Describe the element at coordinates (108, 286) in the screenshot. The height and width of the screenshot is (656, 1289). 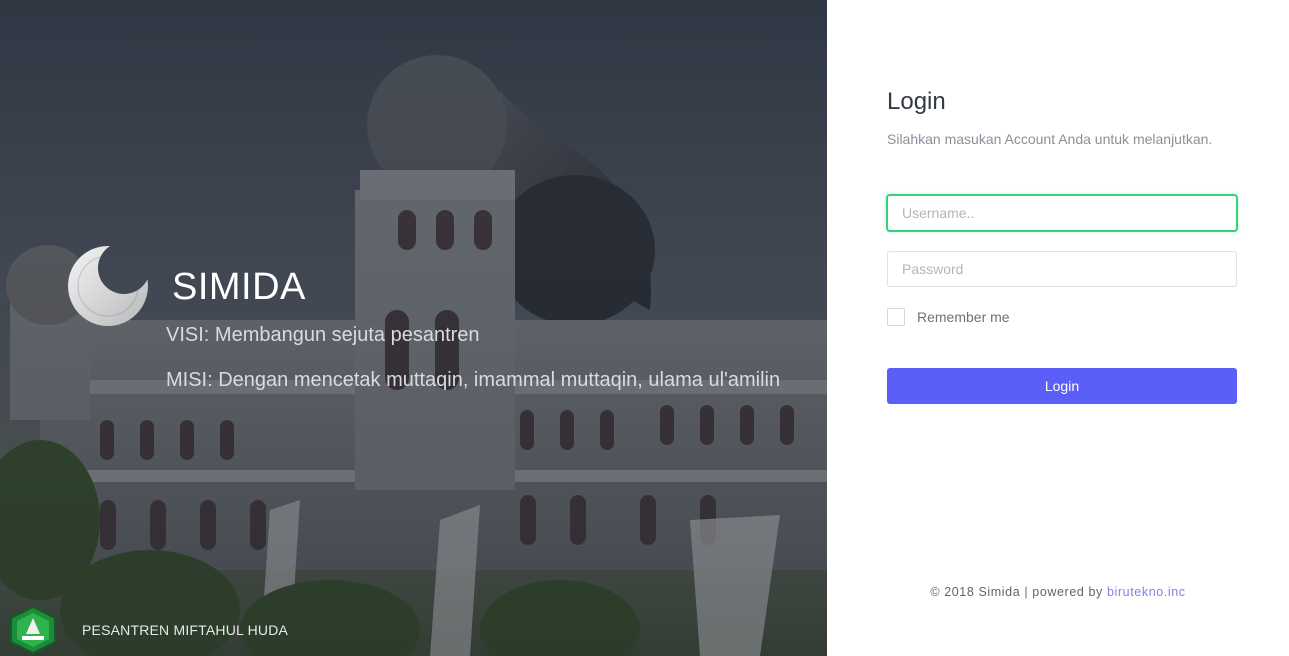
I see `crescent-moon-logo-icon` at that location.